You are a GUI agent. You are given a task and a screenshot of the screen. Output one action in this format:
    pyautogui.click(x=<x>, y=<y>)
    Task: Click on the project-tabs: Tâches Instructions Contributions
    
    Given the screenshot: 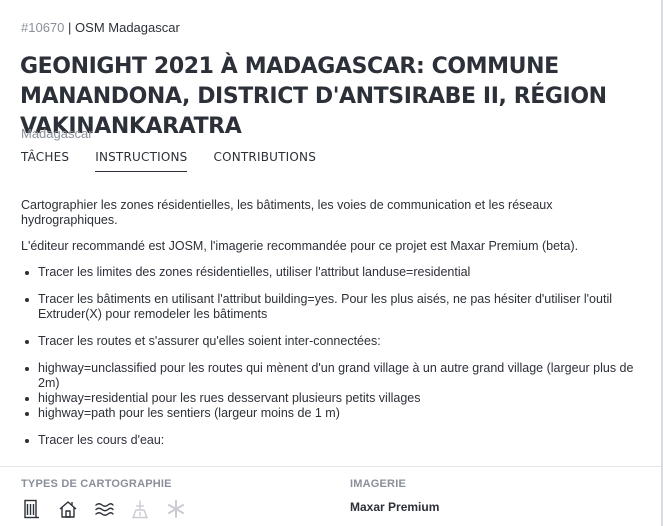 What is the action you would take?
    pyautogui.click(x=181, y=161)
    